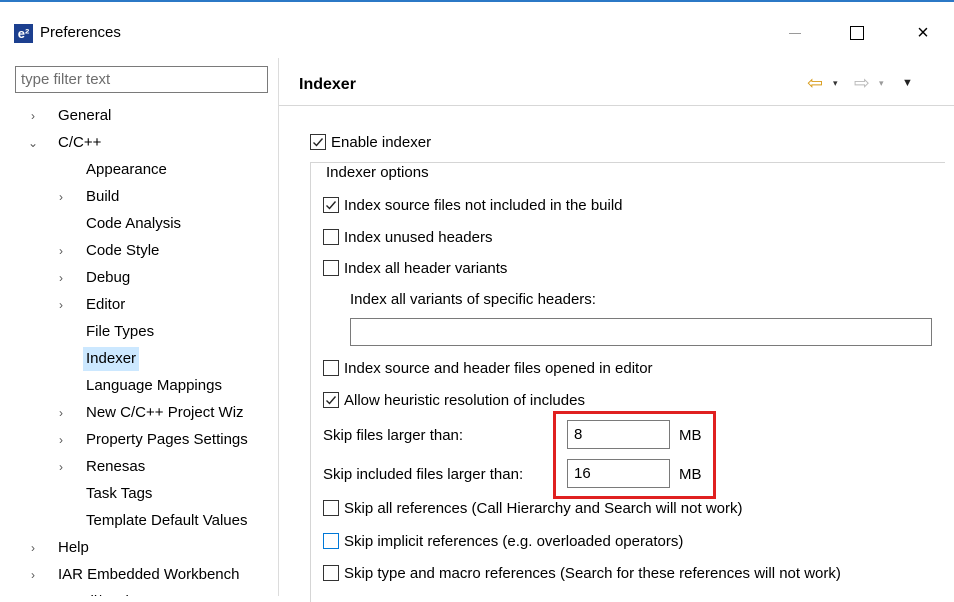  I want to click on tree-item-label: Renesas, so click(116, 466).